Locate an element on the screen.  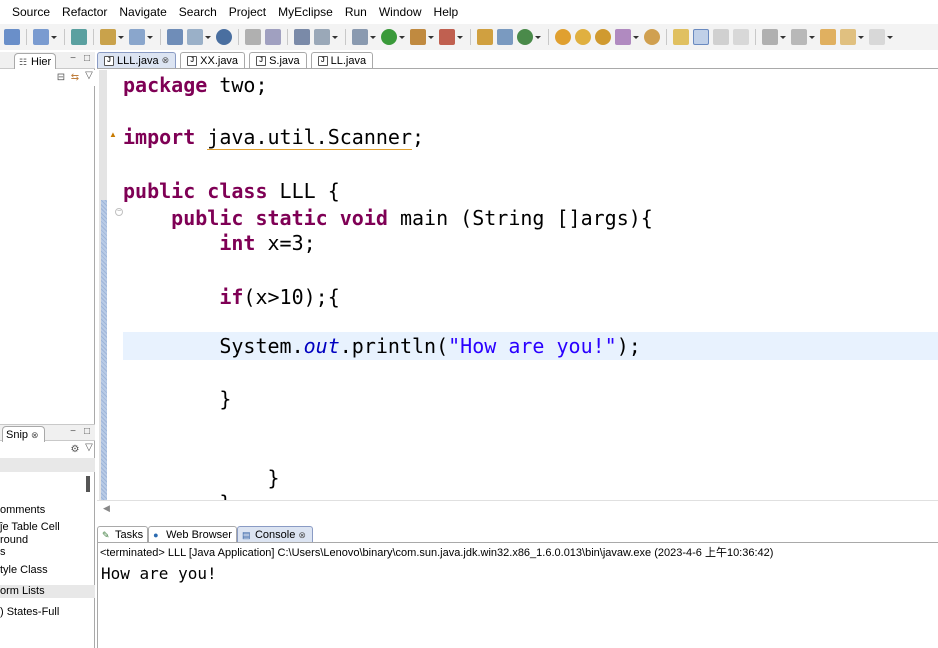
snippet-item: omments is located at coordinates (47, 510).